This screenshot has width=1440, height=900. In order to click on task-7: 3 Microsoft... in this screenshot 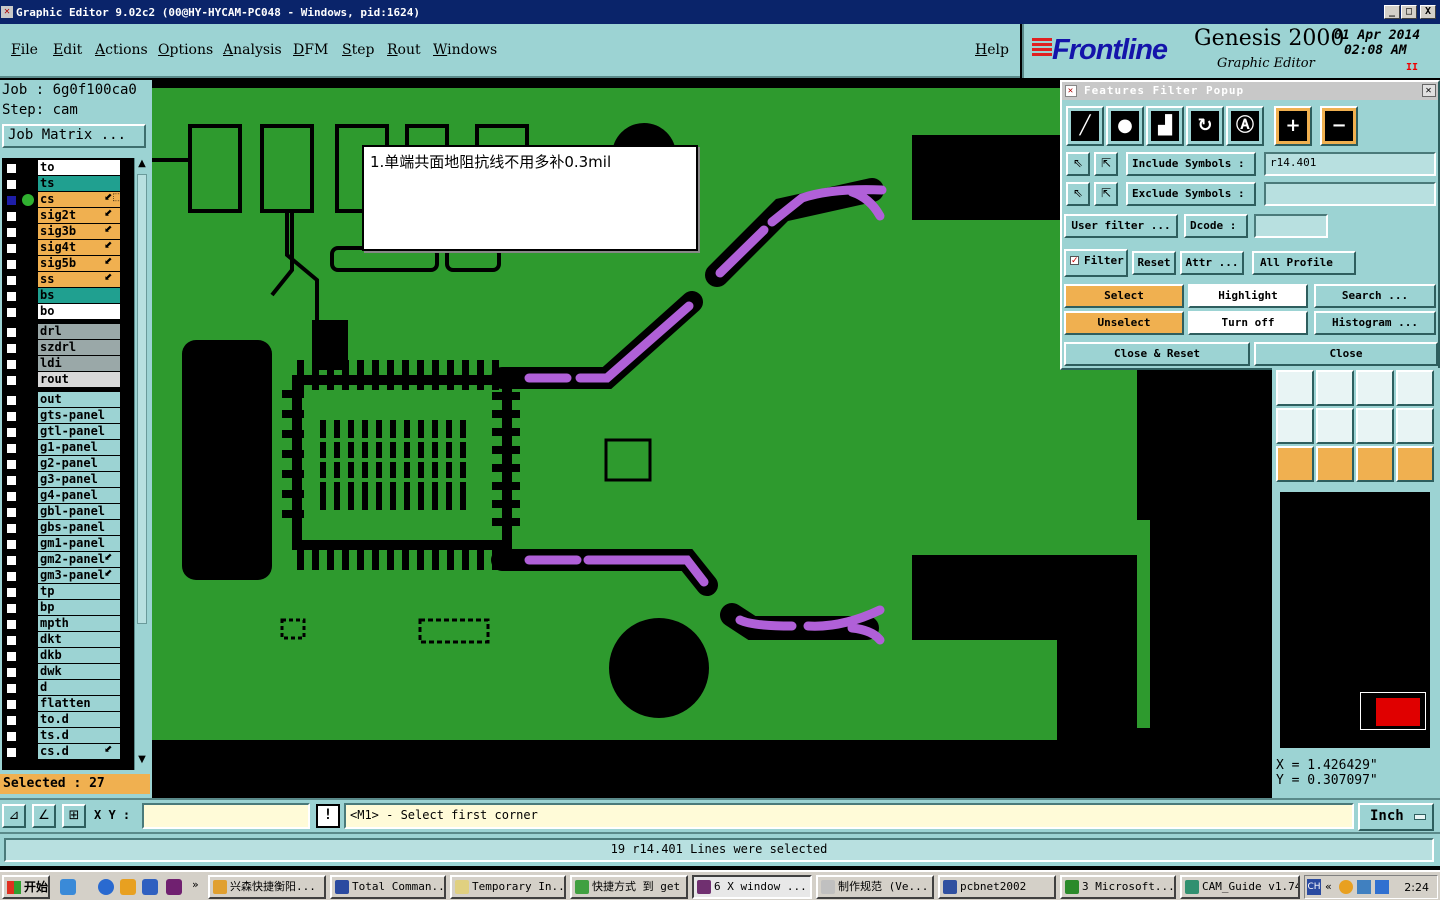, I will do `click(1118, 887)`.